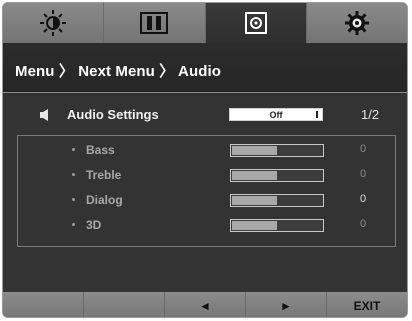 The image size is (412, 321). What do you see at coordinates (254, 225) in the screenshot?
I see `3d-slider-fill` at bounding box center [254, 225].